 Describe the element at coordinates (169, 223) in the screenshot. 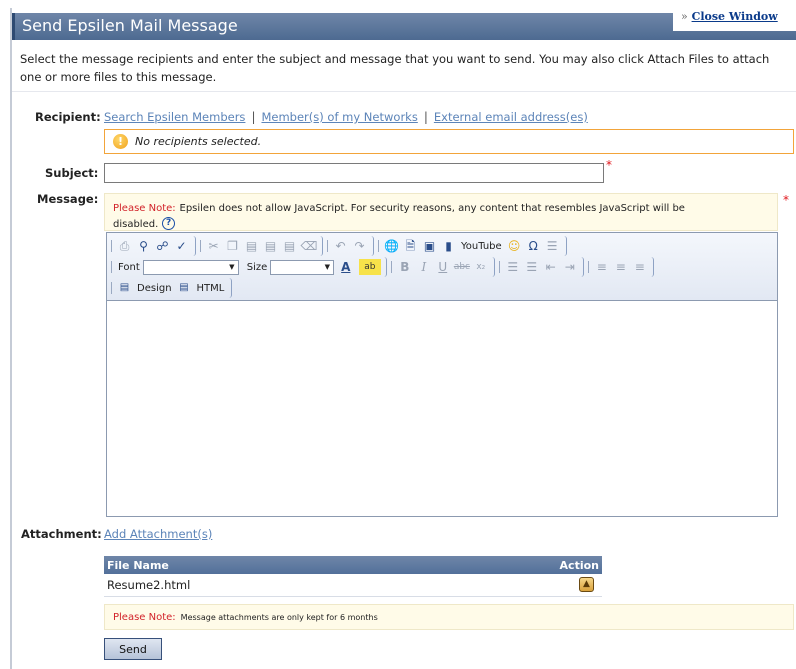

I see `help-icon: ?` at that location.